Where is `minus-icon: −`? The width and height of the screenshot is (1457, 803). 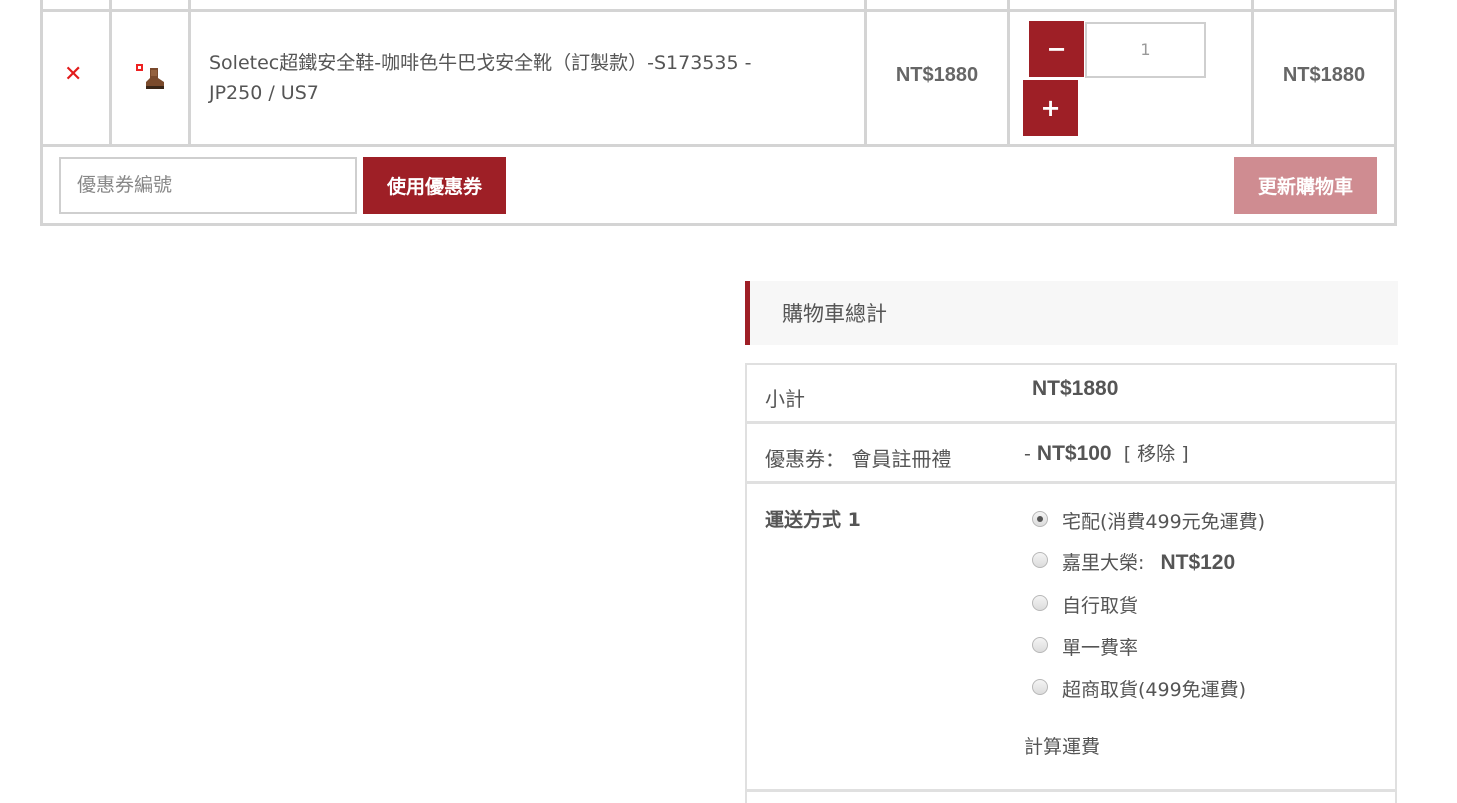 minus-icon: − is located at coordinates (1056, 49).